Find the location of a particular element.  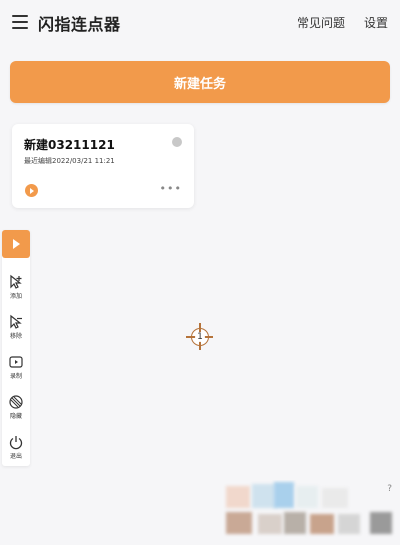

remove-click-icon is located at coordinates (16, 321).